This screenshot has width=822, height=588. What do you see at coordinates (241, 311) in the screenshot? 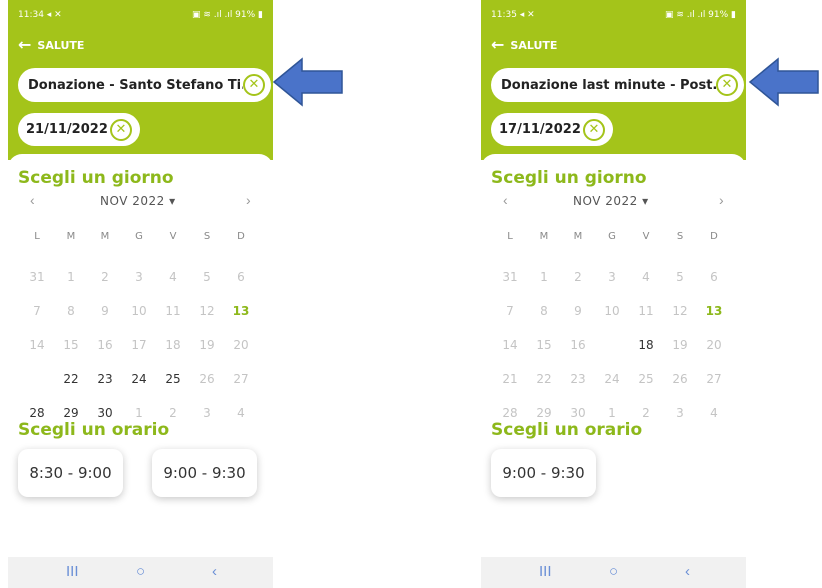
I see `calendar-day-number: 13` at bounding box center [241, 311].